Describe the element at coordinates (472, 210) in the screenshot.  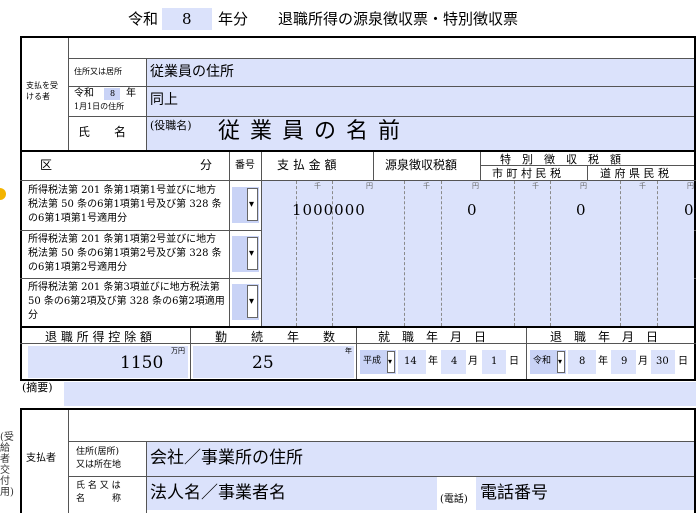
I see `withholding-value: 0` at that location.